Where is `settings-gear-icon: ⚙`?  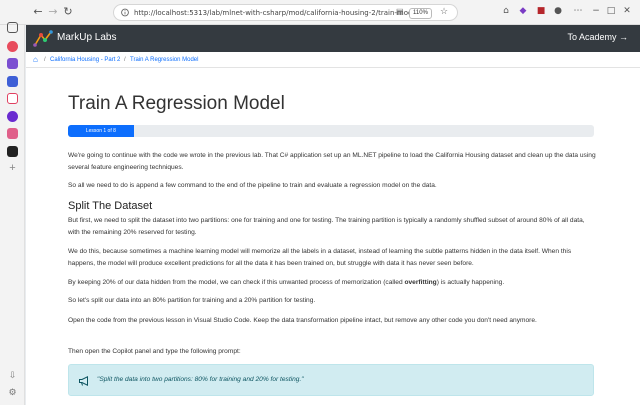
settings-gear-icon: ⚙ is located at coordinates (12, 392).